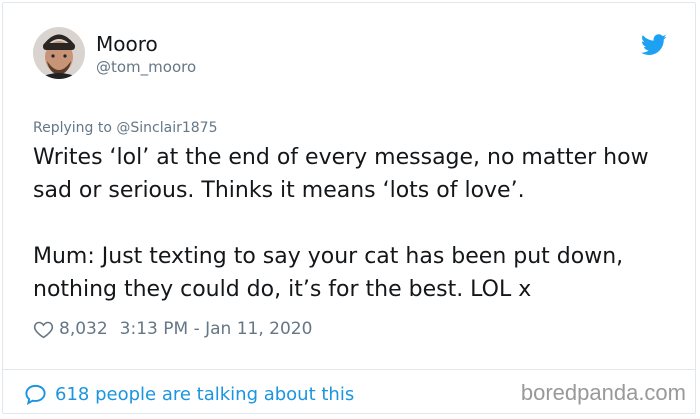 This screenshot has height=419, width=700. What do you see at coordinates (349, 369) in the screenshot?
I see `divider` at bounding box center [349, 369].